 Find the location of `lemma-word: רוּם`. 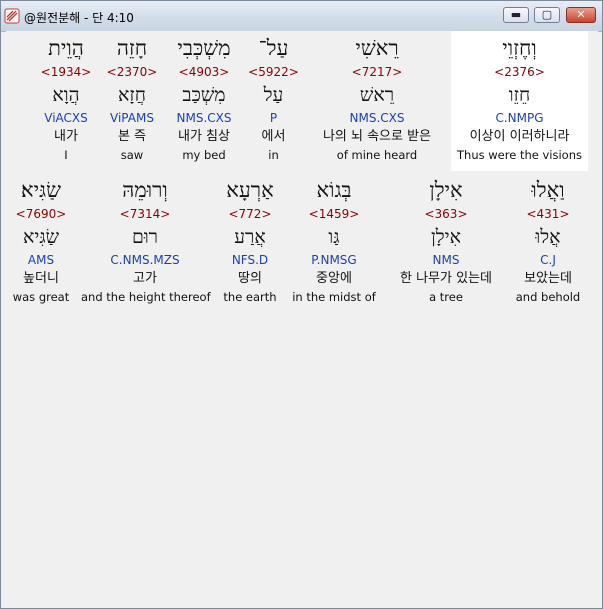

lemma-word: רוּם is located at coordinates (145, 237).